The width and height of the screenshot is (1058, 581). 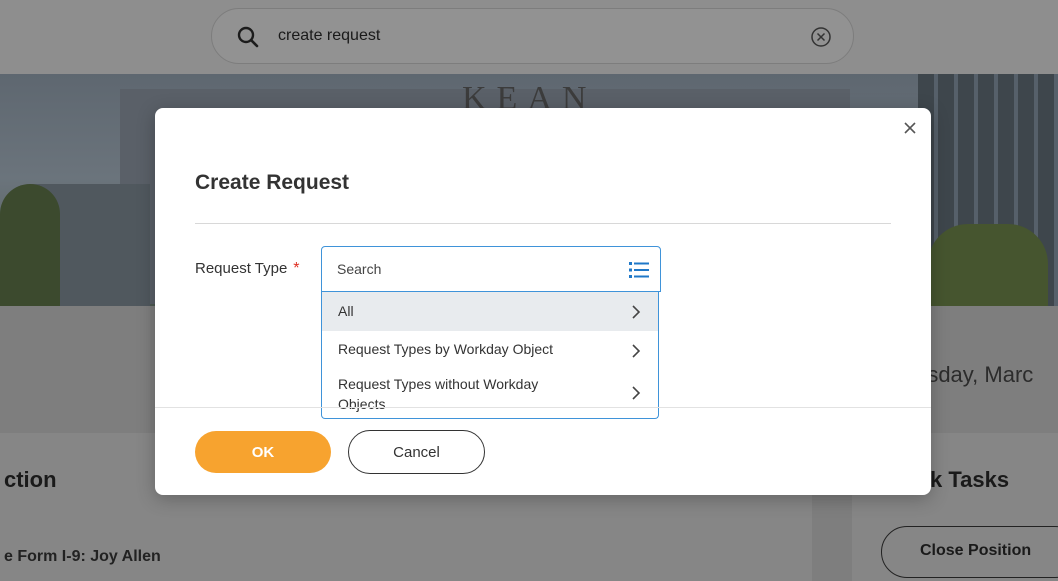 I want to click on request-type-prompt, so click(x=491, y=269).